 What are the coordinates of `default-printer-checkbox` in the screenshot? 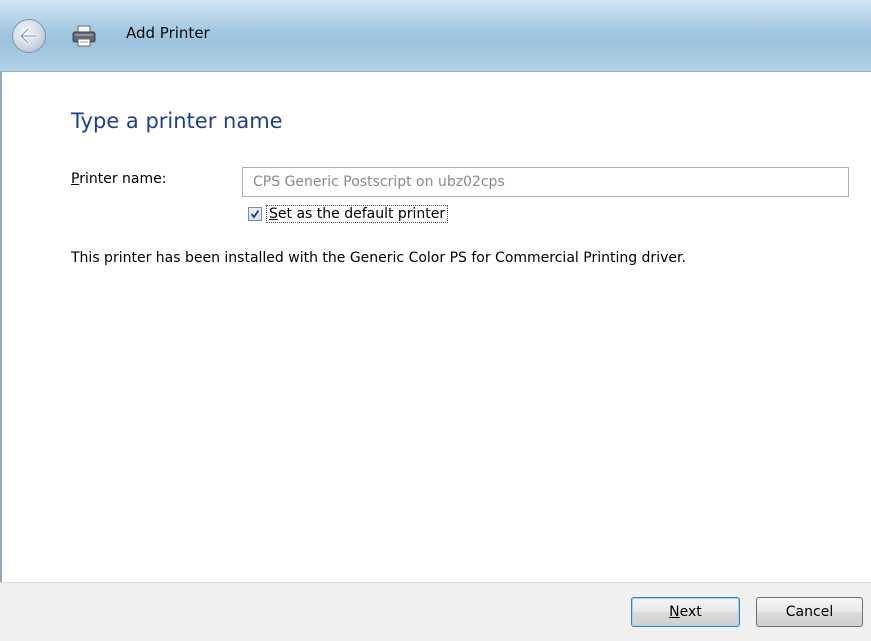 It's located at (255, 214).